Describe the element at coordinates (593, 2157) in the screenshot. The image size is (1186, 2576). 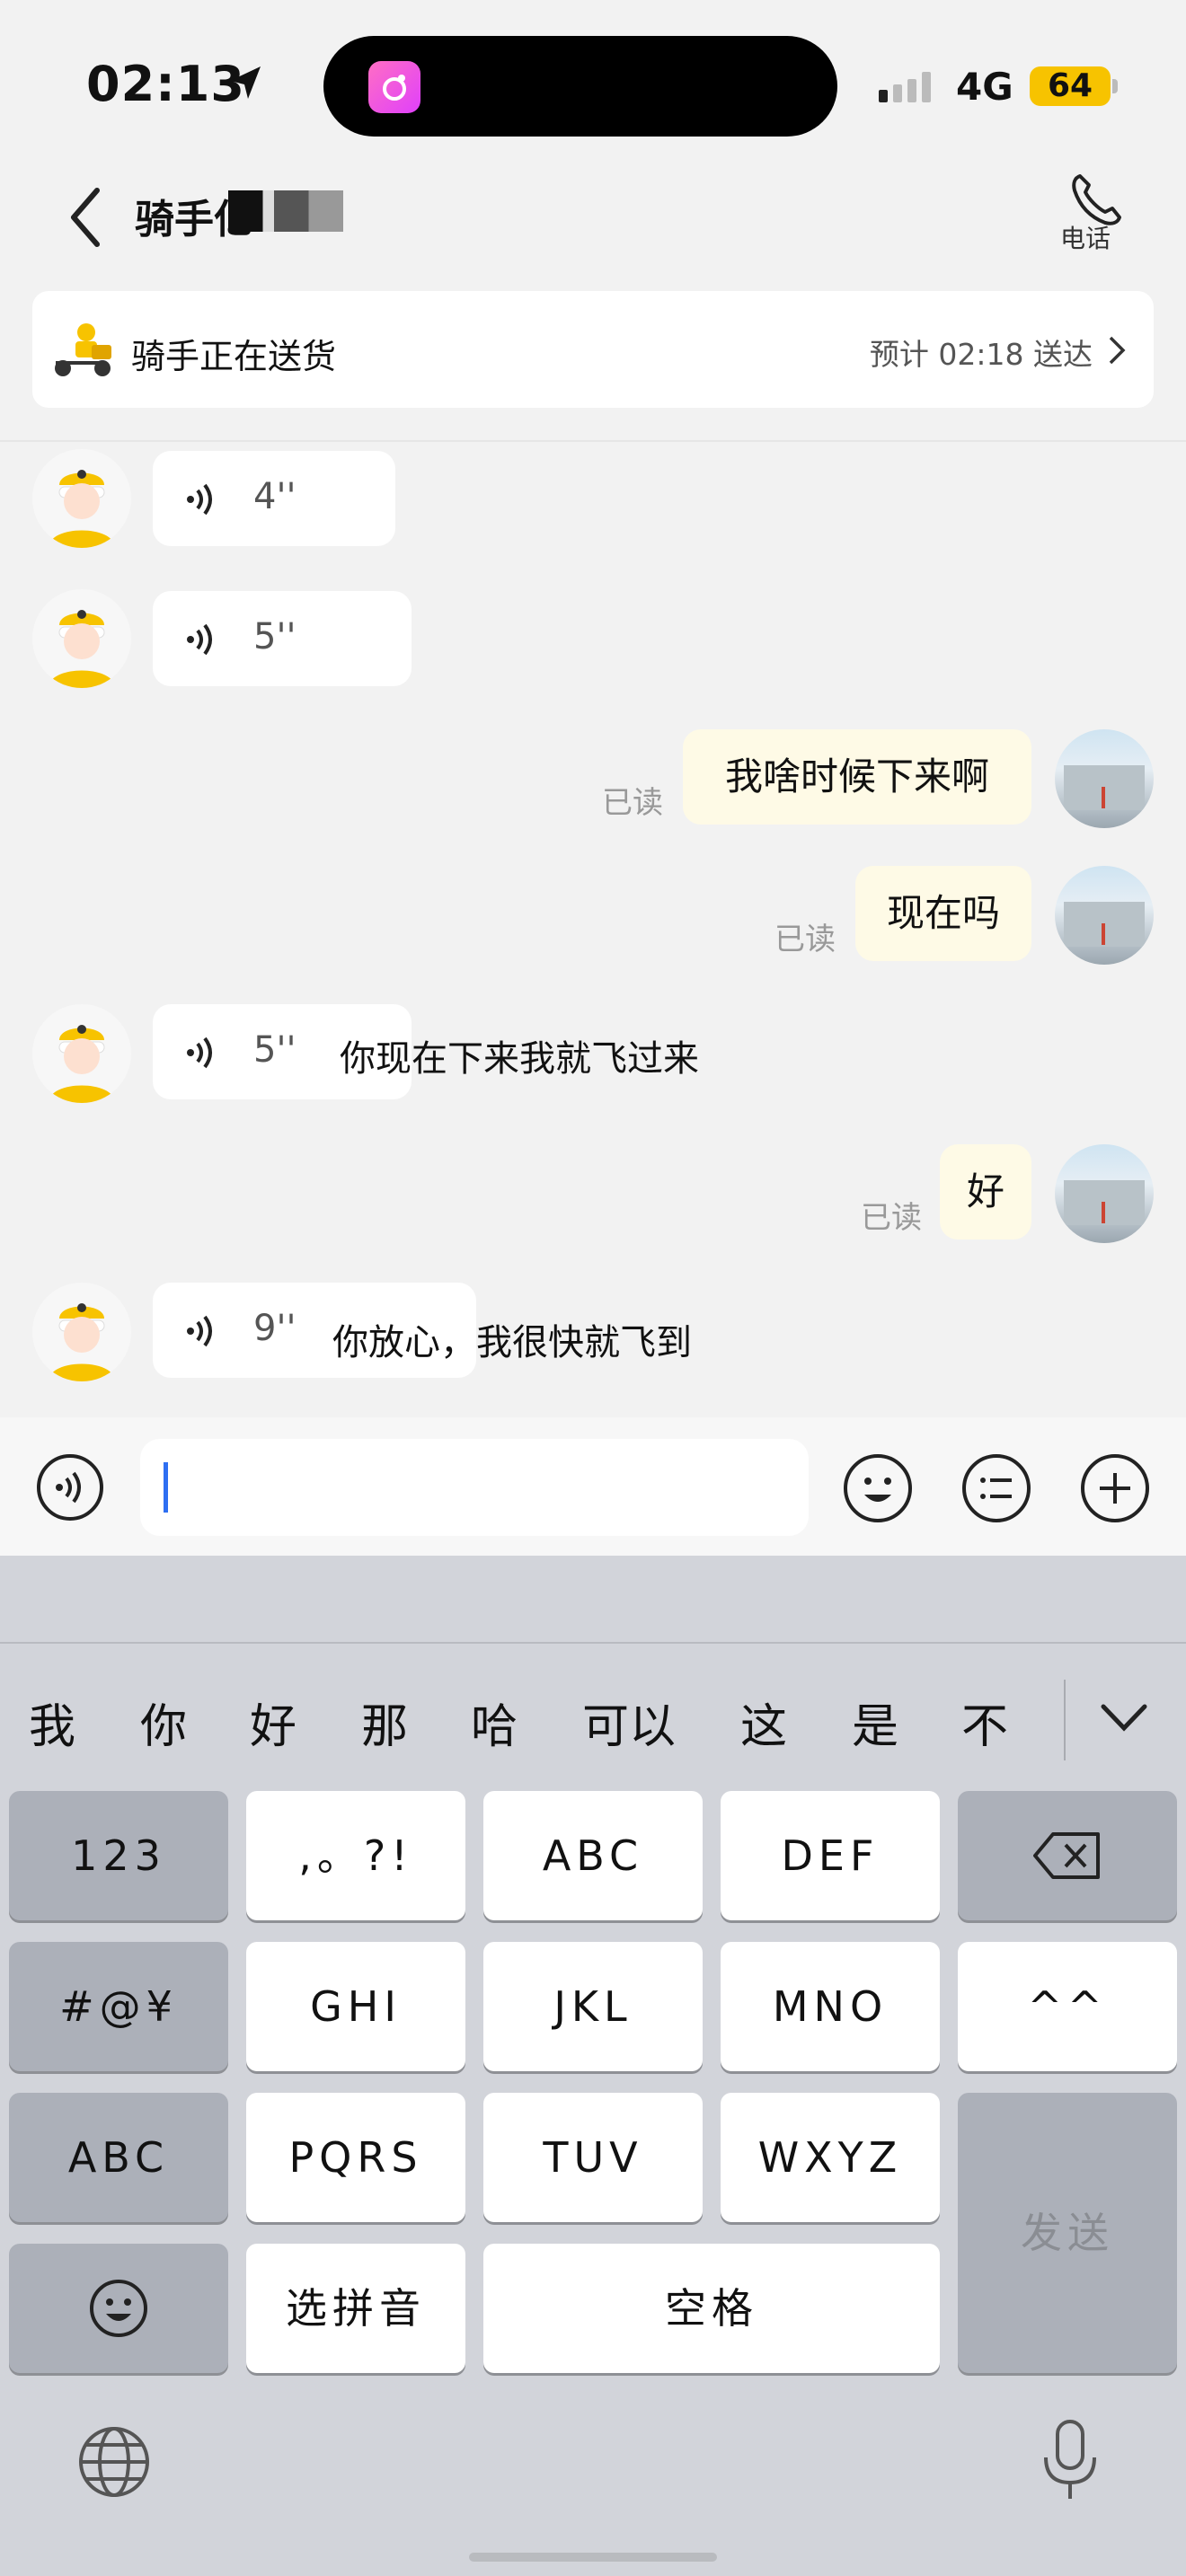
I see `key-tuv: TUV` at that location.